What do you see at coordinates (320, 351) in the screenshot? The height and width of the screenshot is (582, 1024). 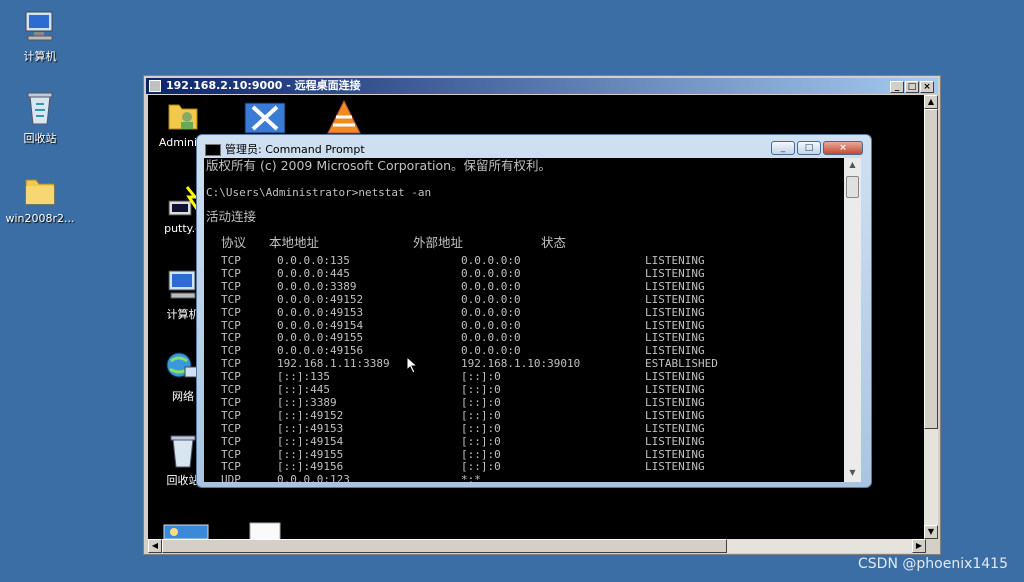 I see `netstat-cell-local: 0.0.0.0:49156` at bounding box center [320, 351].